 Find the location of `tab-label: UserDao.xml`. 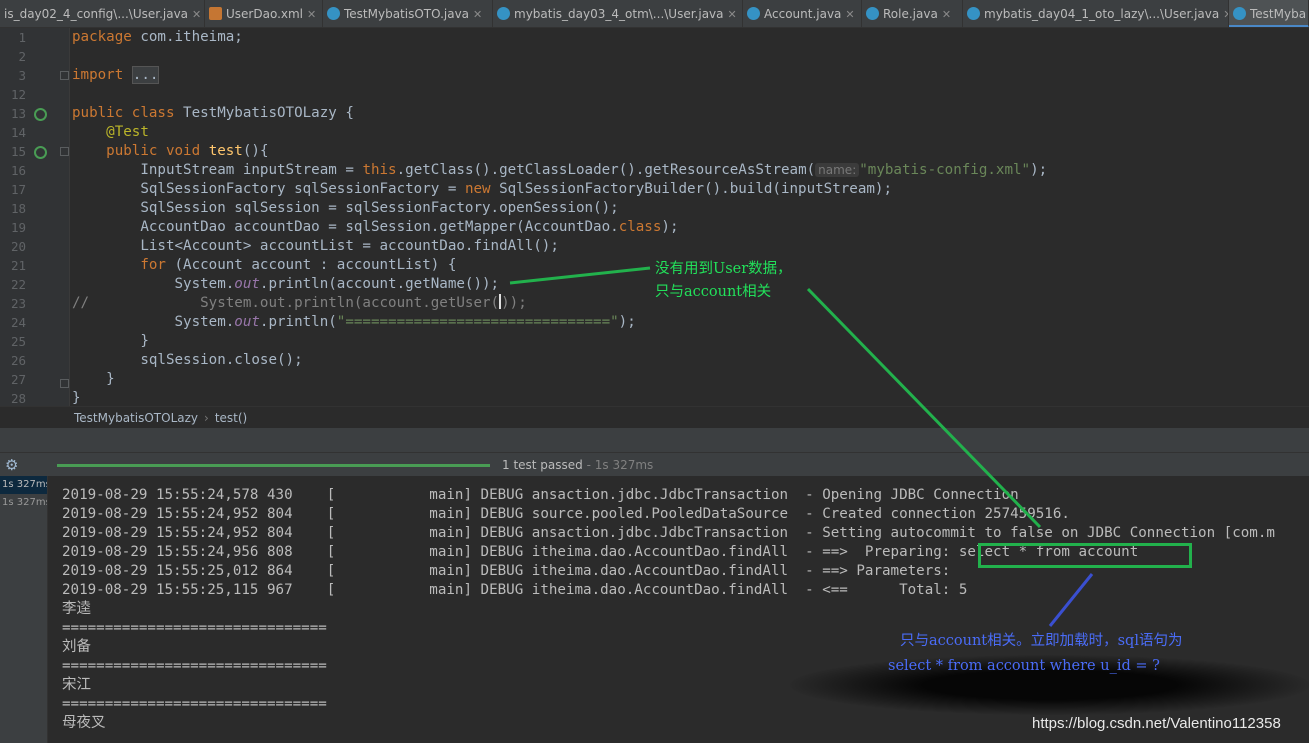

tab-label: UserDao.xml is located at coordinates (265, 14).